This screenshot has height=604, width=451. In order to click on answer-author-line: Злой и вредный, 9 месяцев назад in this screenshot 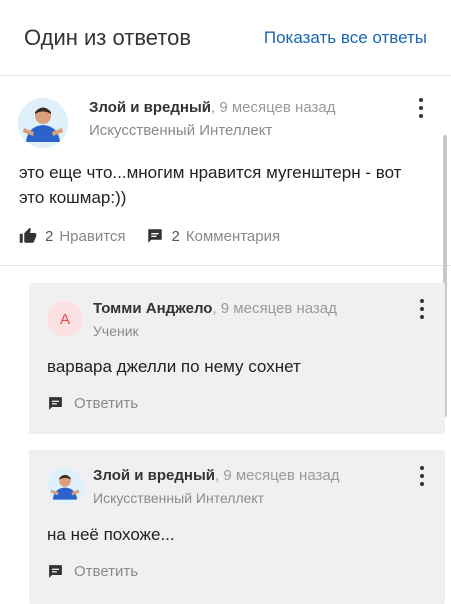, I will do `click(212, 107)`.